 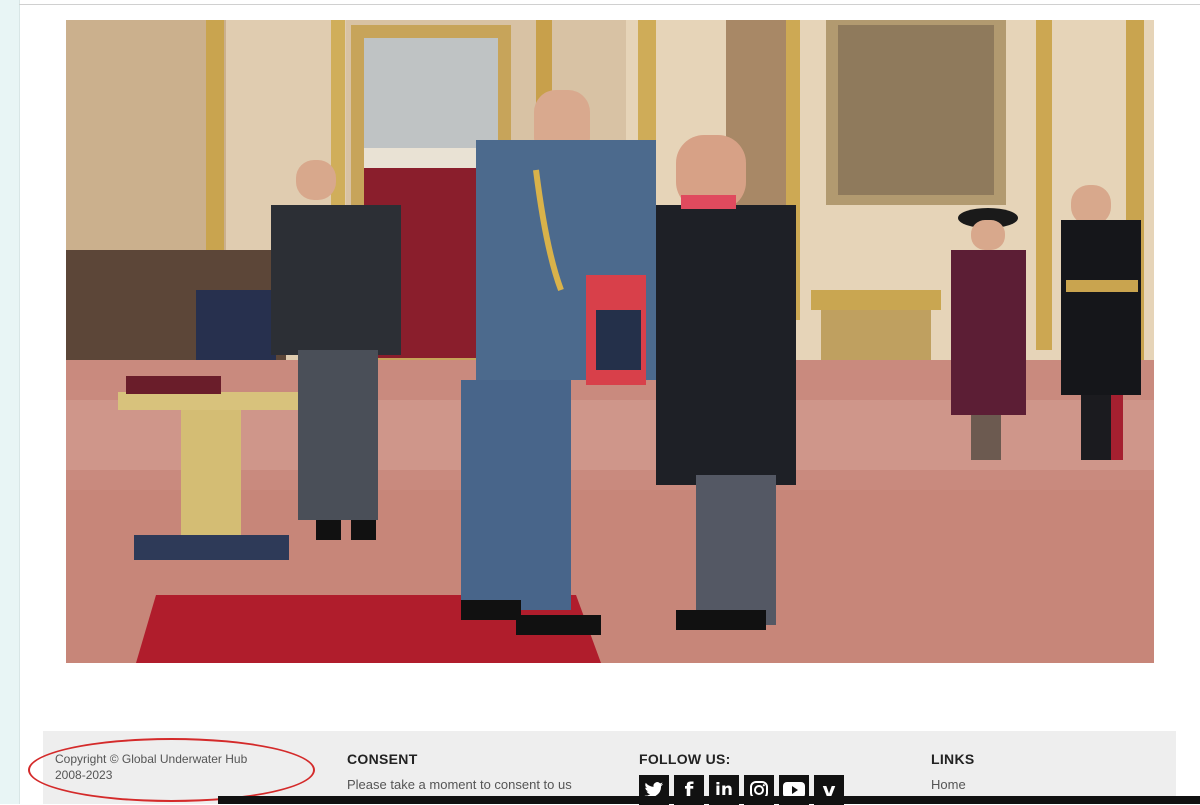 What do you see at coordinates (609, 4) in the screenshot?
I see `top-divider` at bounding box center [609, 4].